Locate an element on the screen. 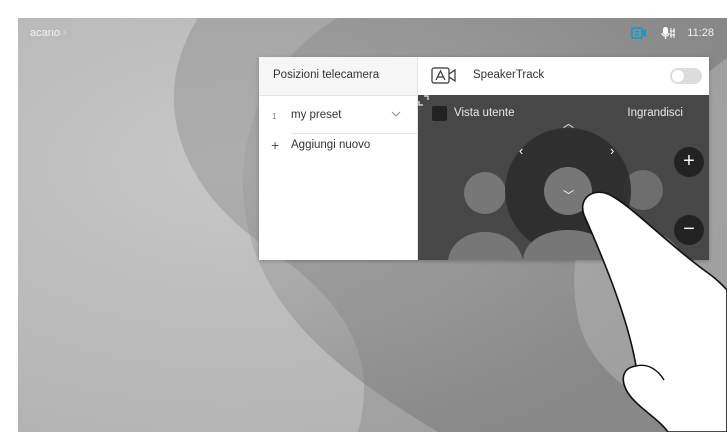  pointing-hand-illustration is located at coordinates (654, 311).